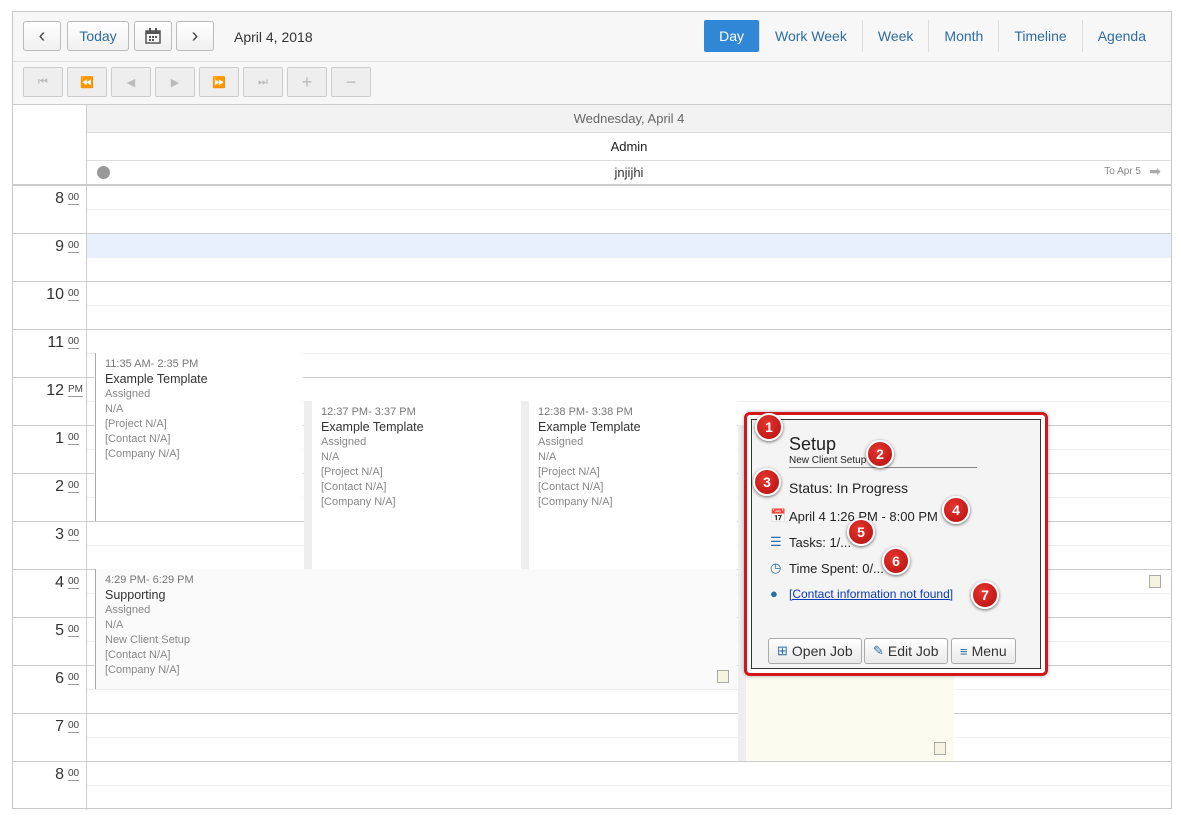 This screenshot has height=819, width=1181. What do you see at coordinates (880, 454) in the screenshot?
I see `callout-badge: 2` at bounding box center [880, 454].